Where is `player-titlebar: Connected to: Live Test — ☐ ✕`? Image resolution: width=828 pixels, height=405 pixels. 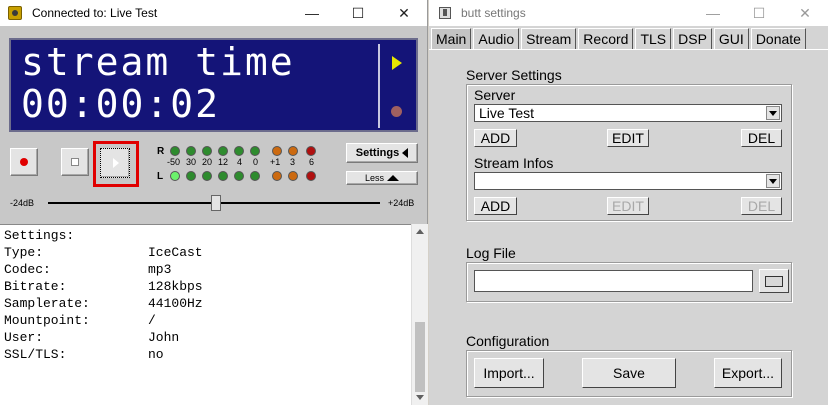
player-titlebar: Connected to: Live Test — ☐ ✕ is located at coordinates (213, 13).